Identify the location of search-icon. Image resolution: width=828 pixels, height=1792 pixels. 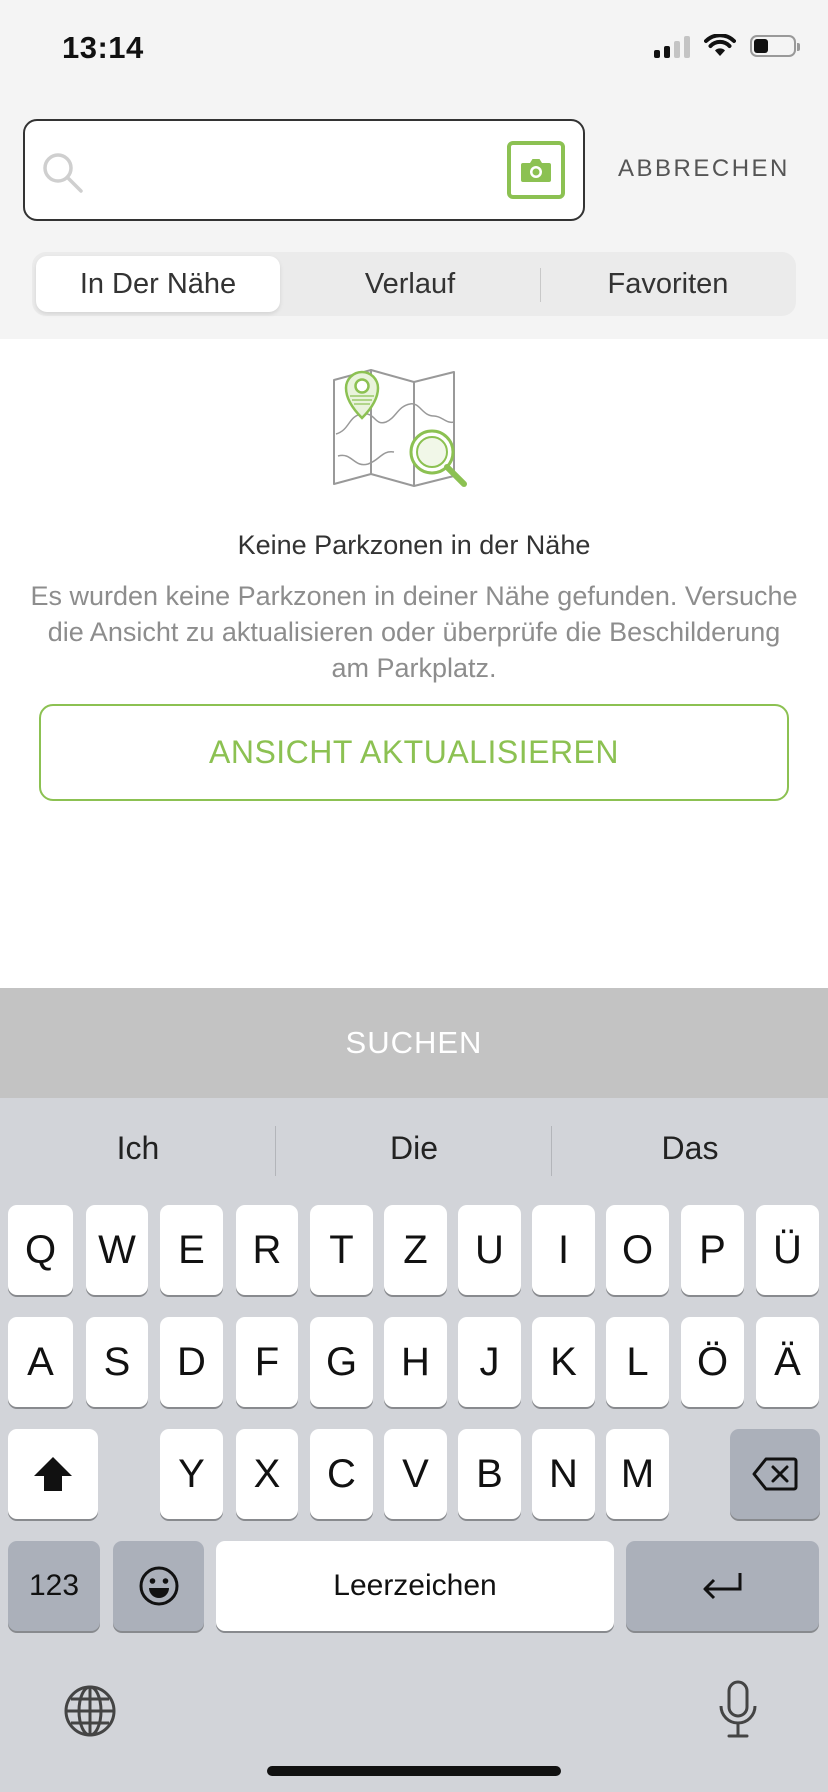
(63, 173).